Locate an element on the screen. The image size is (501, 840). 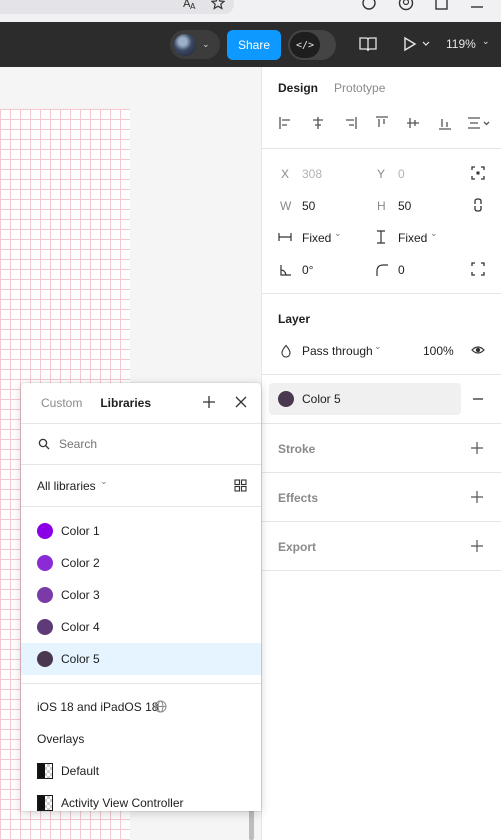
align-vertical-center-icon is located at coordinates (413, 123).